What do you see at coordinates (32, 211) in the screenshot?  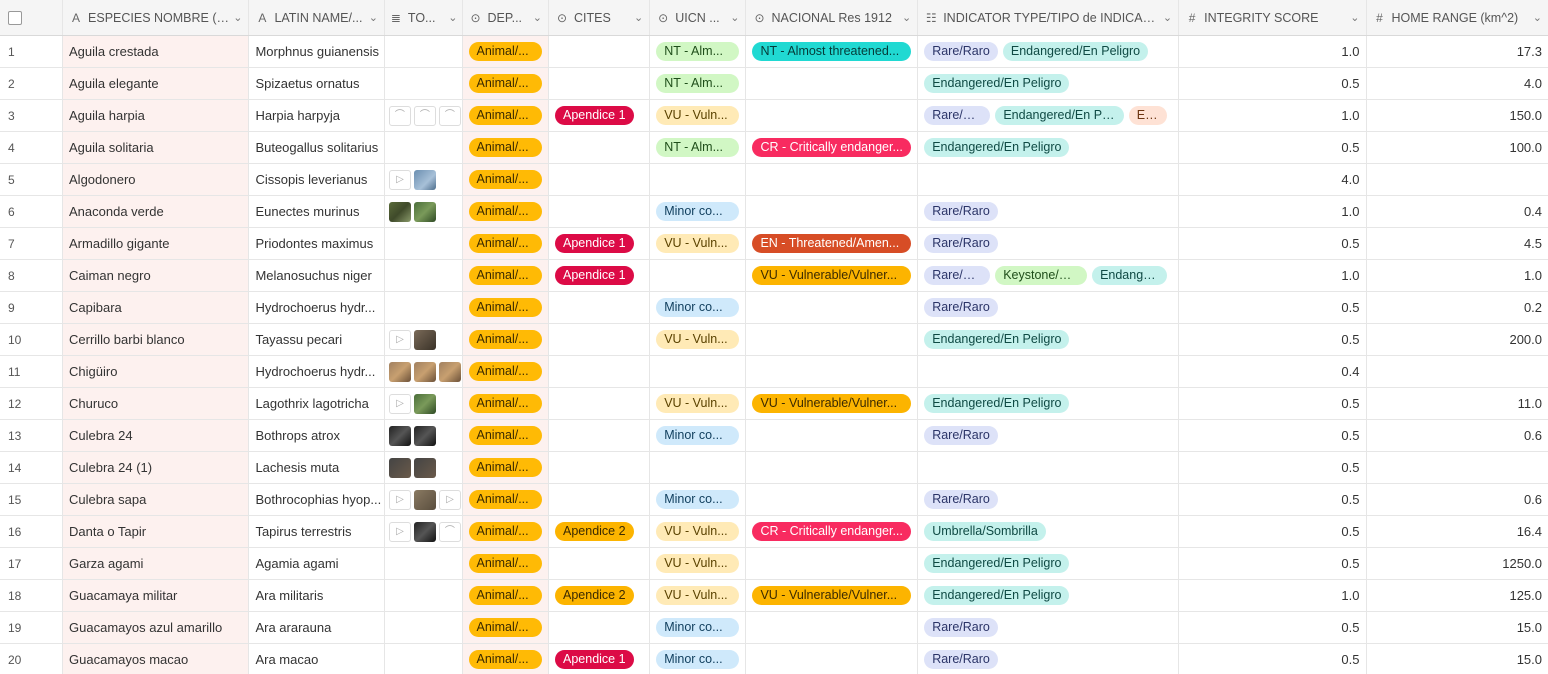 I see `row-number-cell: 6` at bounding box center [32, 211].